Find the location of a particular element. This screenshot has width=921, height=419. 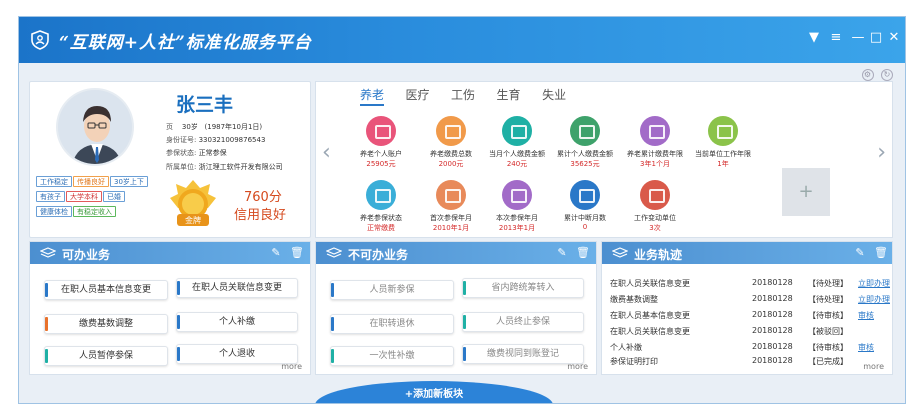

biz-button-disabled: 人员终止参保 is located at coordinates (523, 322).